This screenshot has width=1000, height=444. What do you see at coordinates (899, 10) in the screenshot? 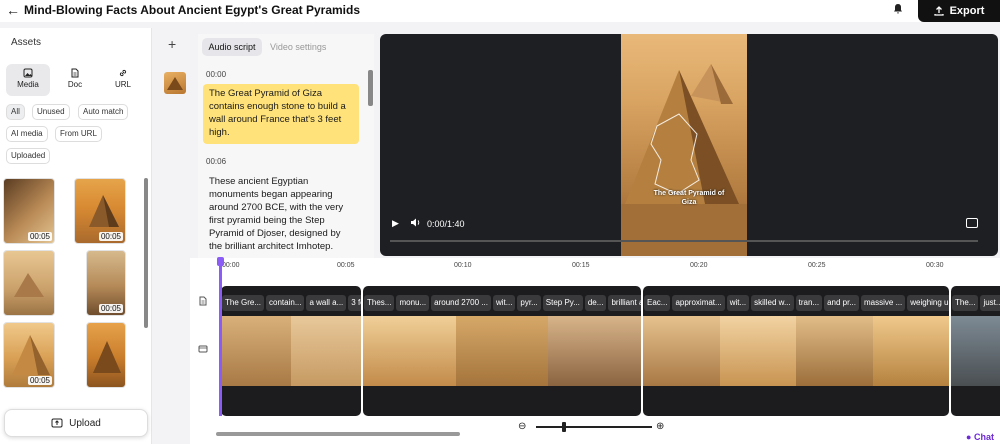
I see `bell-icon` at bounding box center [899, 10].